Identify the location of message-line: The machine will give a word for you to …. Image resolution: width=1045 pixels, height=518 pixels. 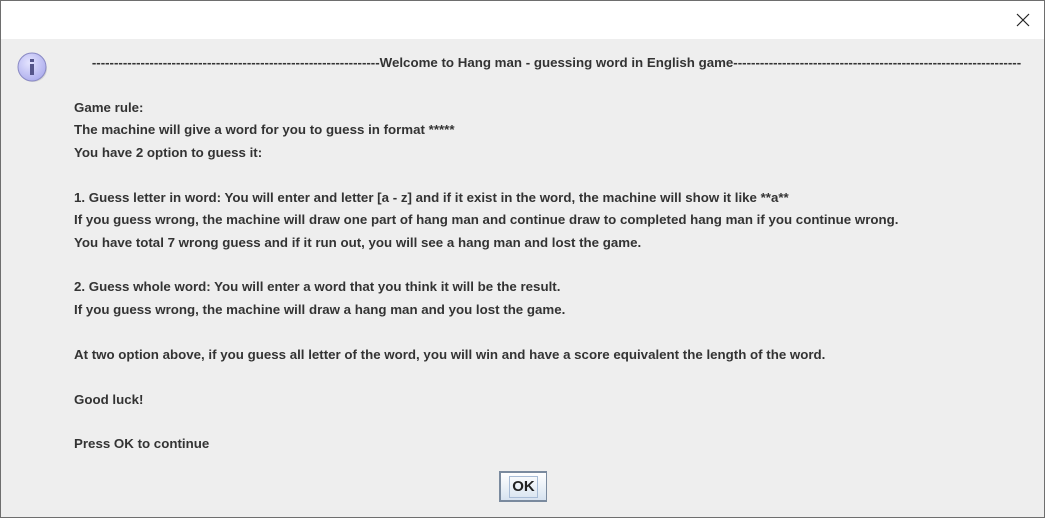
(264, 130).